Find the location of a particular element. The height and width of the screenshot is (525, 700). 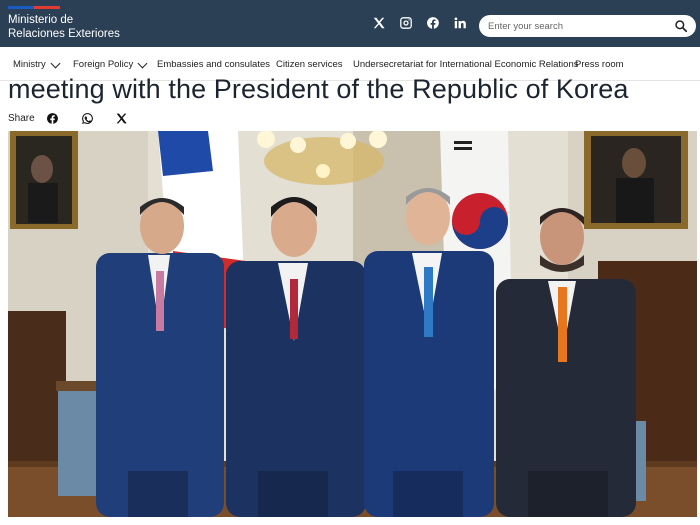

share-label: Share is located at coordinates (21, 118).